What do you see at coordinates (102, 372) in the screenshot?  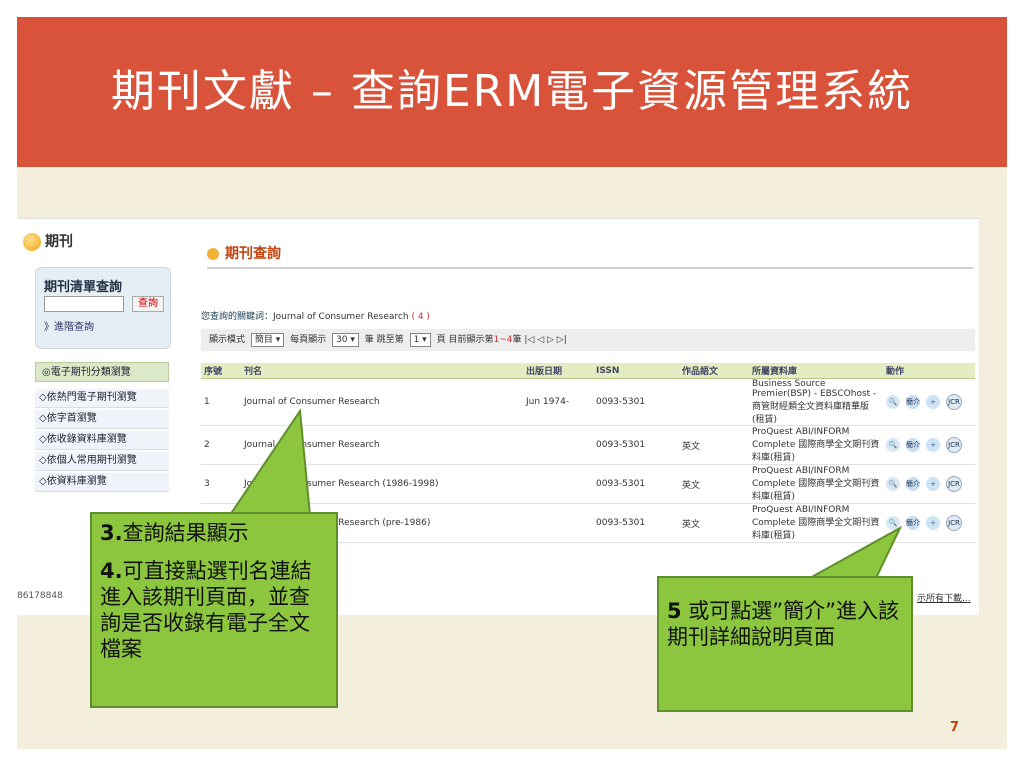 I see `category-heading: ◎電子期刊分類瀏覽` at bounding box center [102, 372].